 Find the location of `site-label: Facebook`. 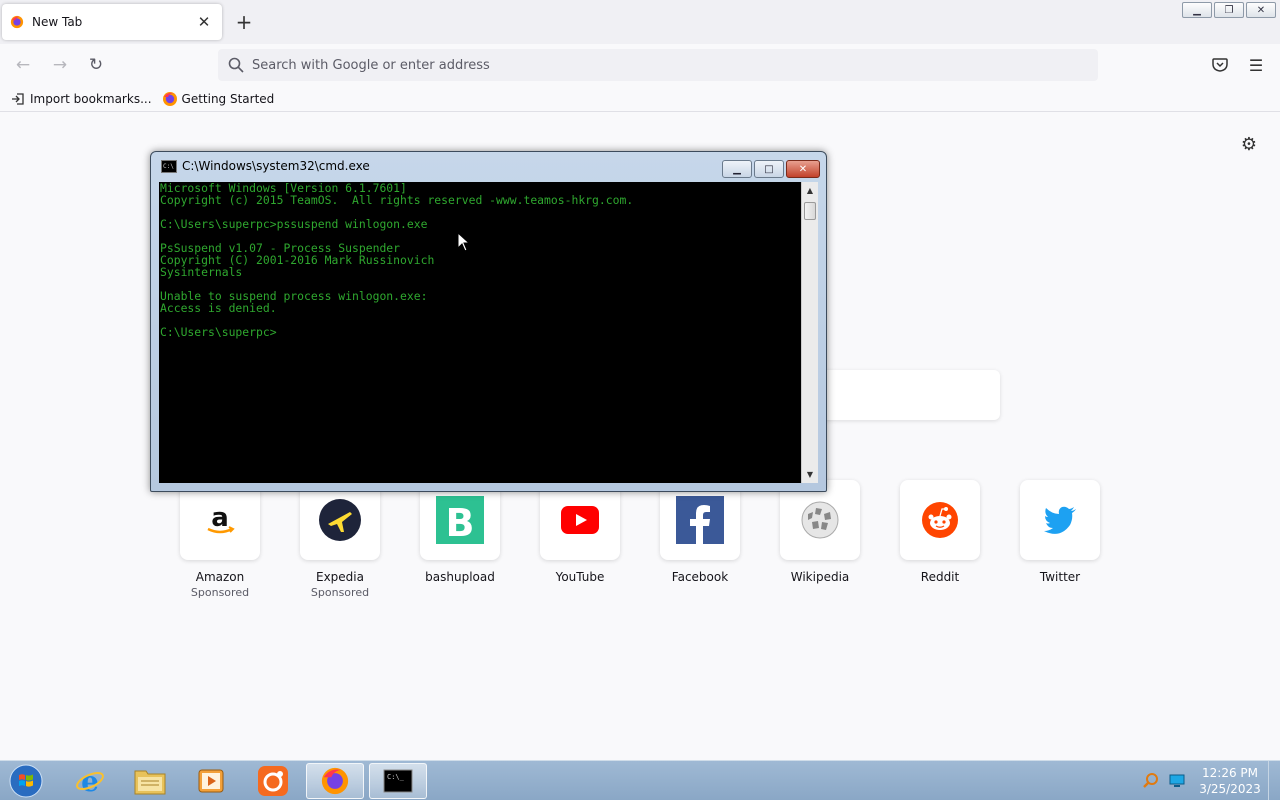

site-label: Facebook is located at coordinates (700, 577).